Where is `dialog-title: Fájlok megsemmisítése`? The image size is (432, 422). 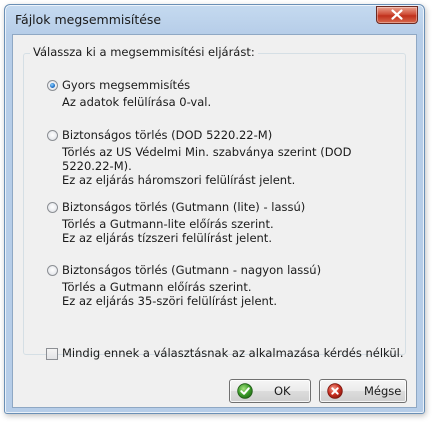
dialog-title: Fájlok megsemmisítése is located at coordinates (88, 19).